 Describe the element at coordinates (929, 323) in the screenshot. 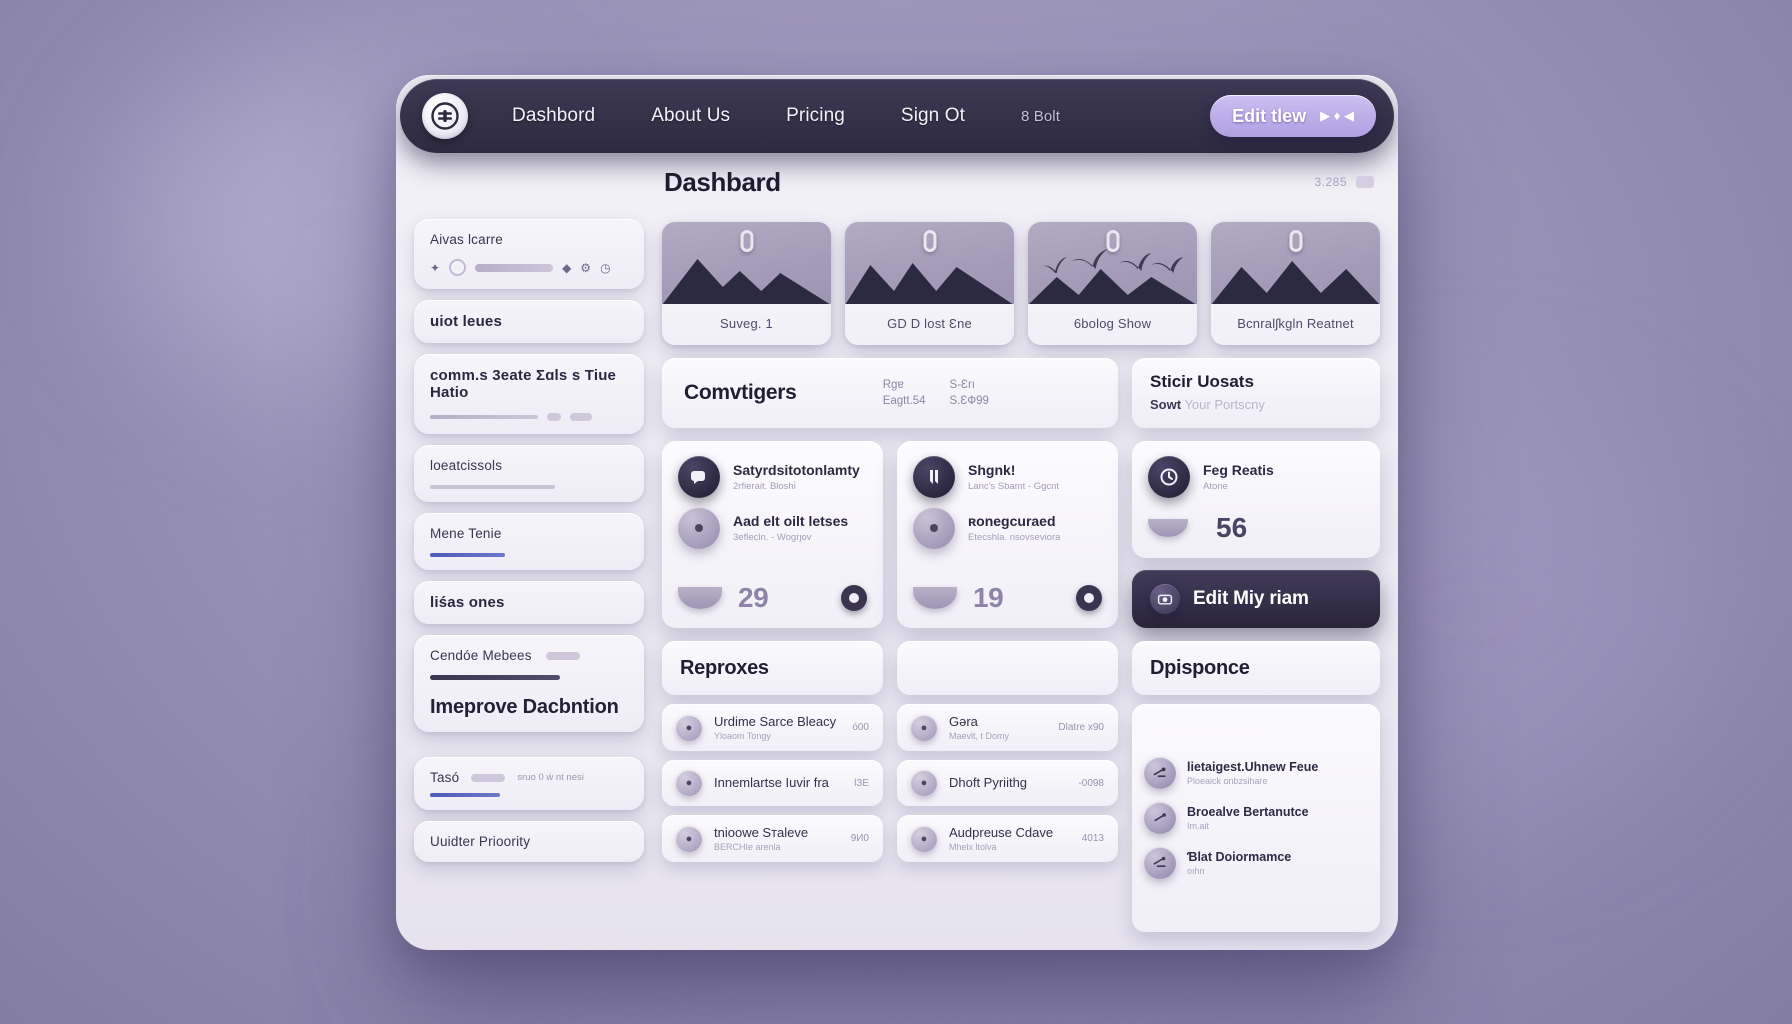

I see `thumbnail-label: GD D lost Ɛne` at that location.